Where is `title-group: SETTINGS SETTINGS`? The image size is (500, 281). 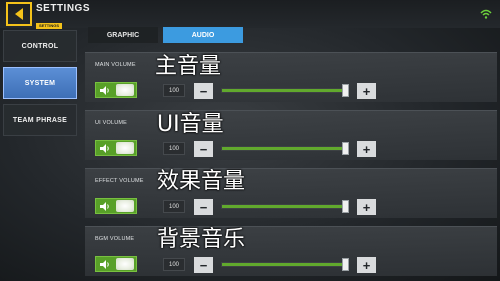 title-group: SETTINGS SETTINGS is located at coordinates (63, 17).